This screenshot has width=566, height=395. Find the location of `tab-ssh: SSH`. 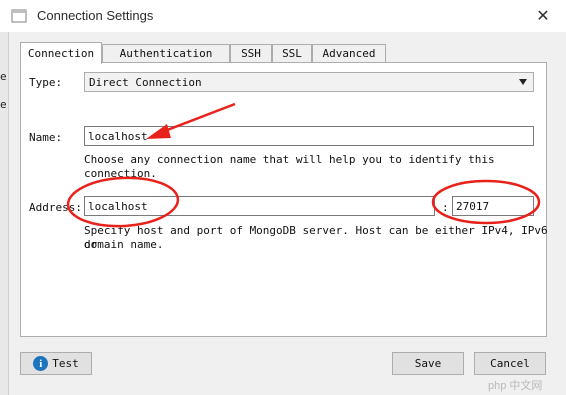

tab-ssh: SSH is located at coordinates (251, 53).